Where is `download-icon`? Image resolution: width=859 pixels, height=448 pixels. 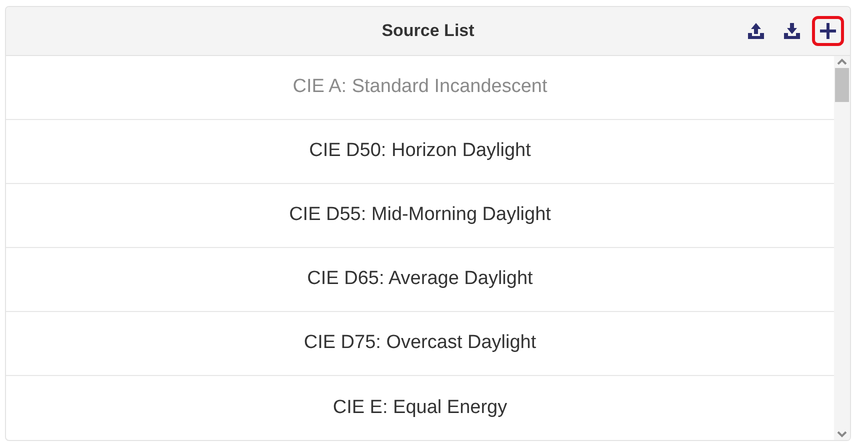
download-icon is located at coordinates (792, 31).